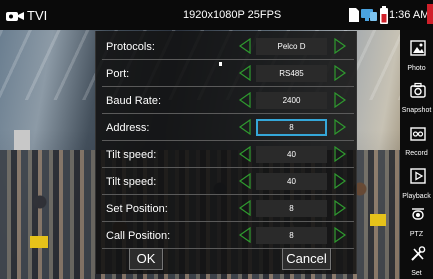 This screenshot has height=279, width=433. What do you see at coordinates (384, 17) in the screenshot?
I see `battery-icon` at bounding box center [384, 17].